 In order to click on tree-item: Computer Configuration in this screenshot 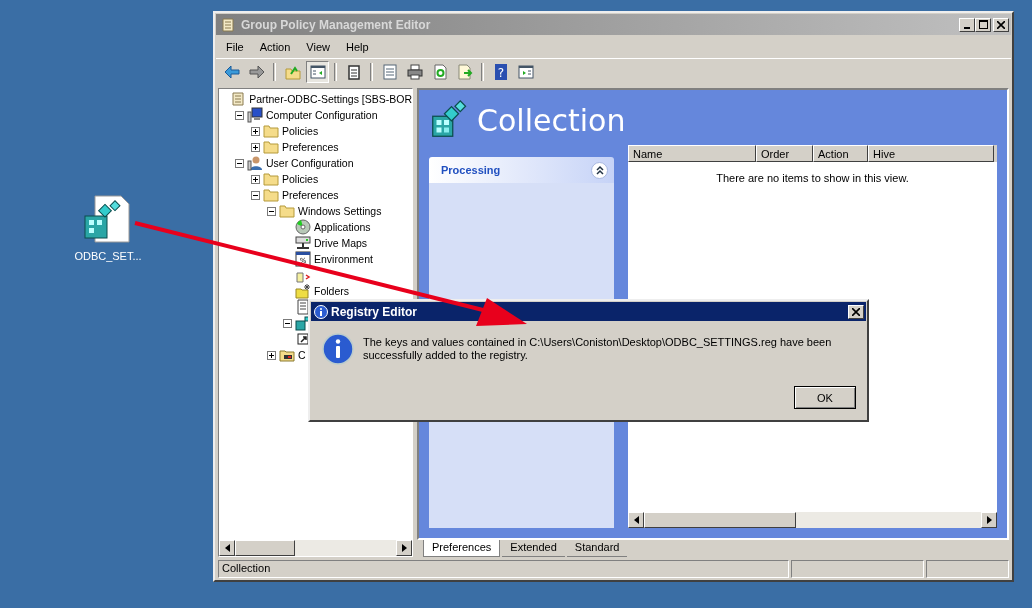, I will do `click(322, 115)`.